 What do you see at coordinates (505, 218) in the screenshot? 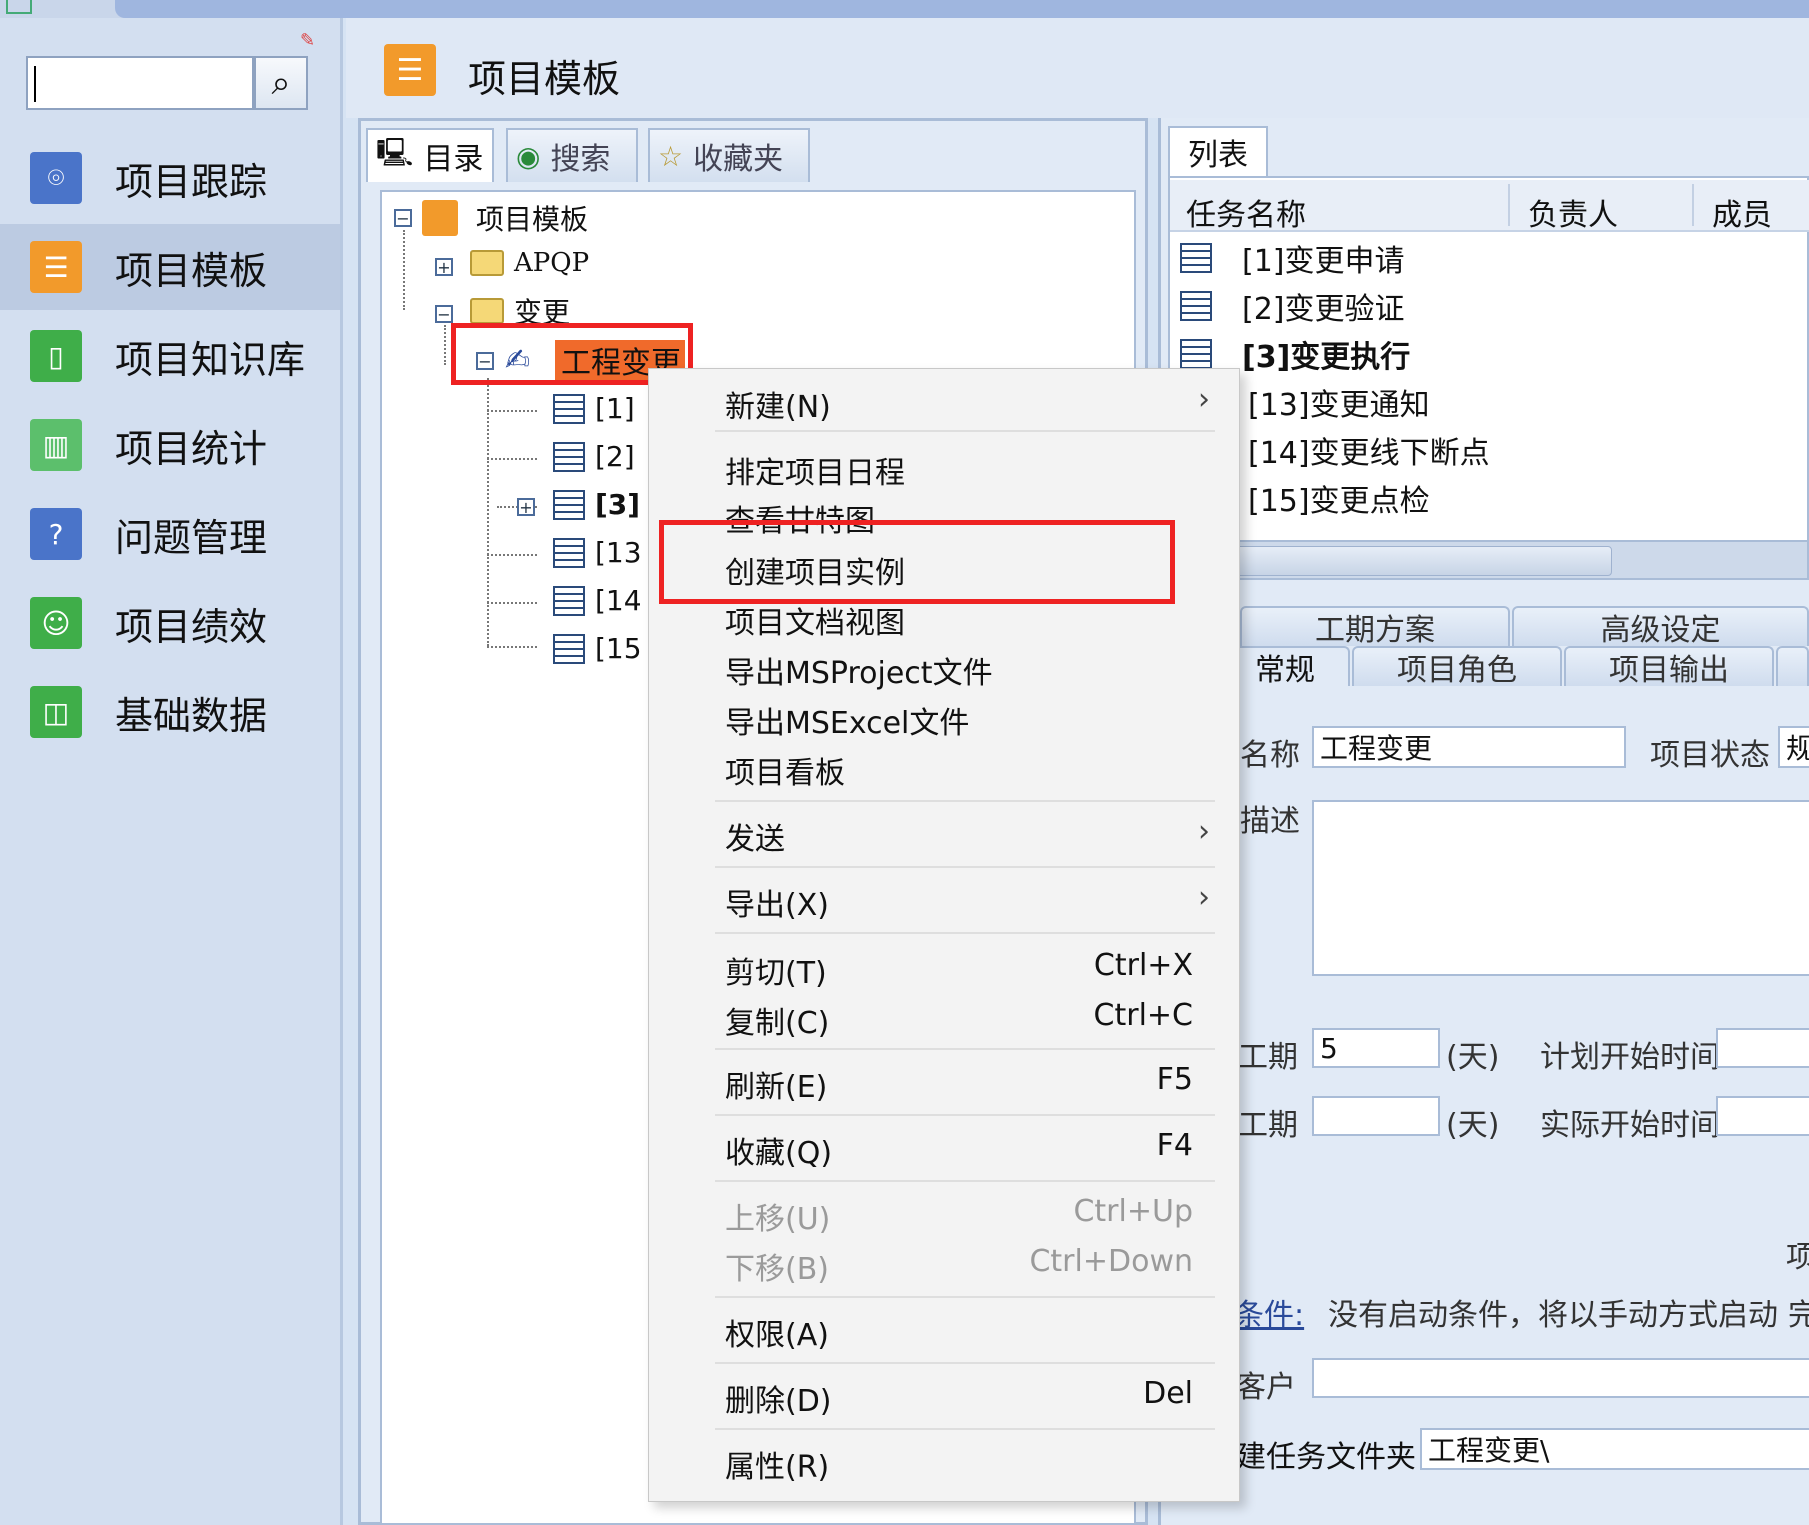
I see `tree-node-root: 项目模板` at bounding box center [505, 218].